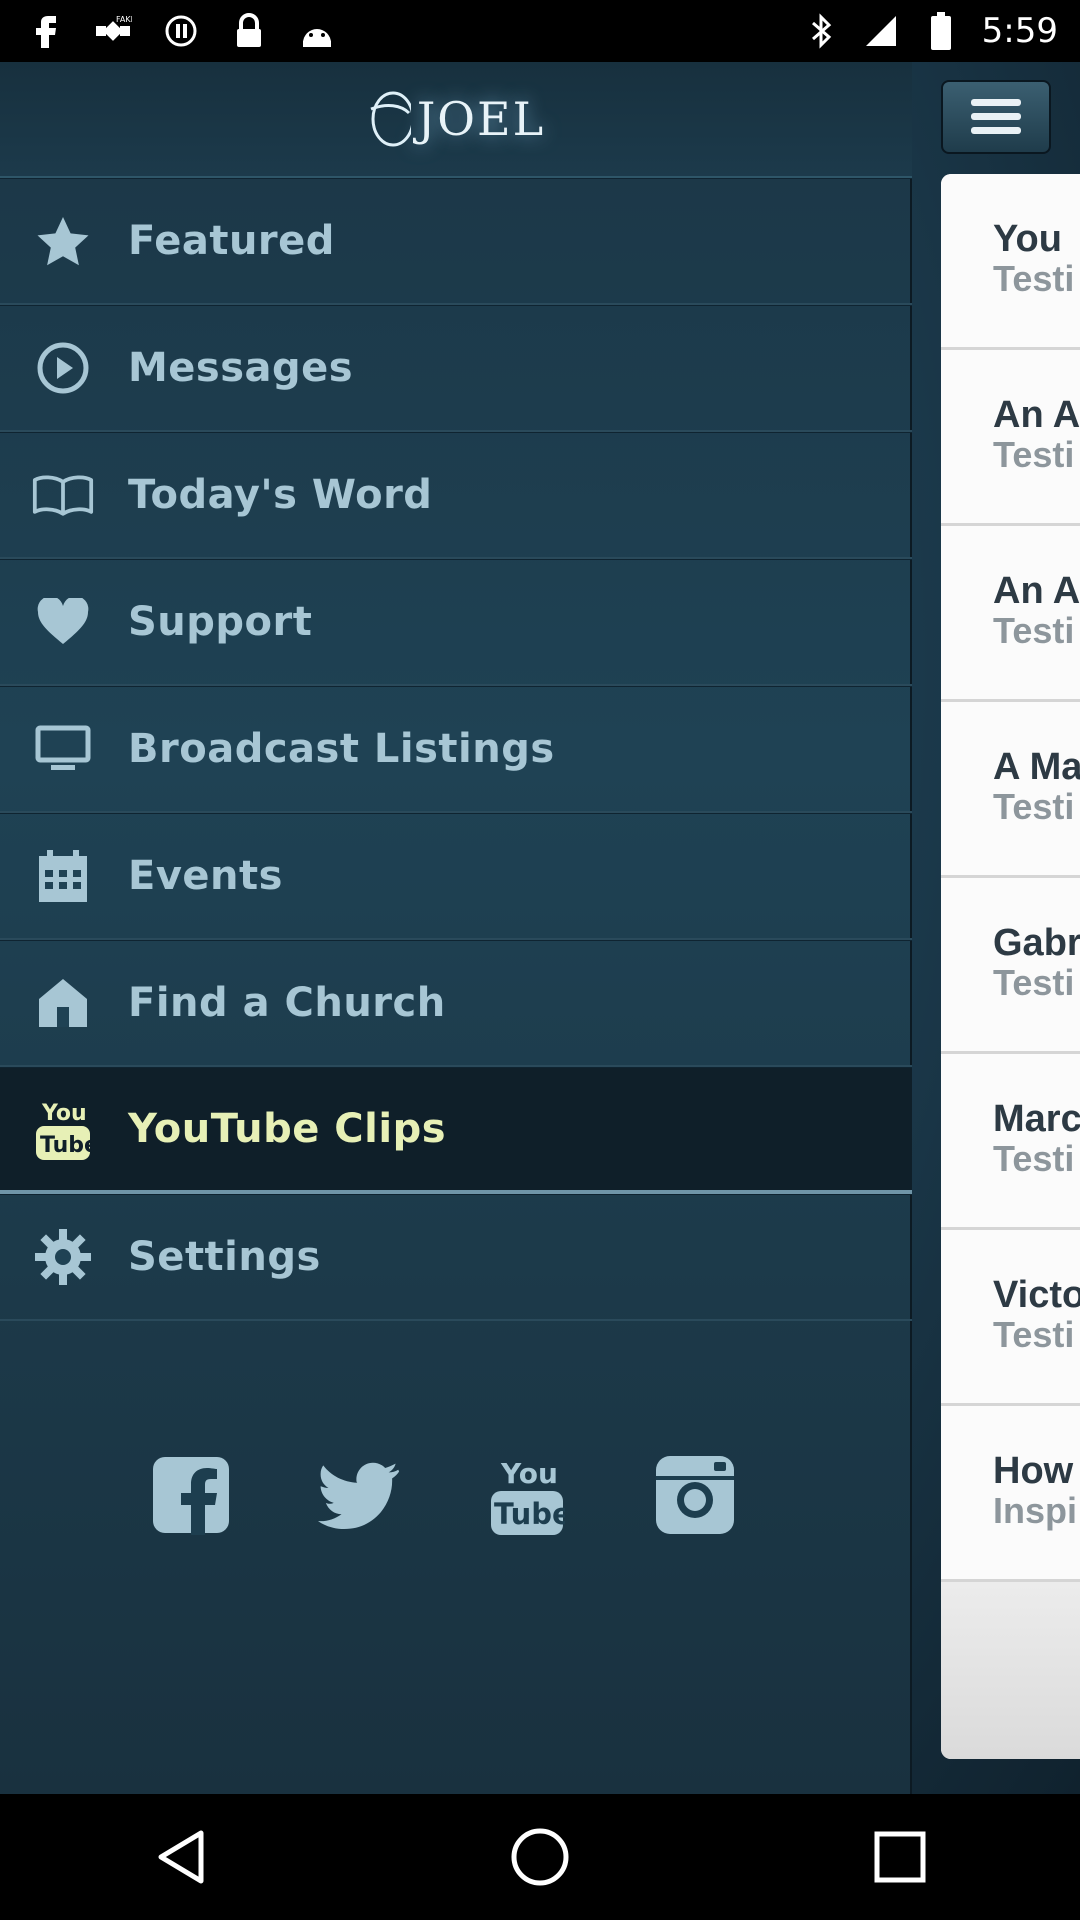 This screenshot has width=1080, height=1920. I want to click on system-nav-bar, so click(540, 1857).